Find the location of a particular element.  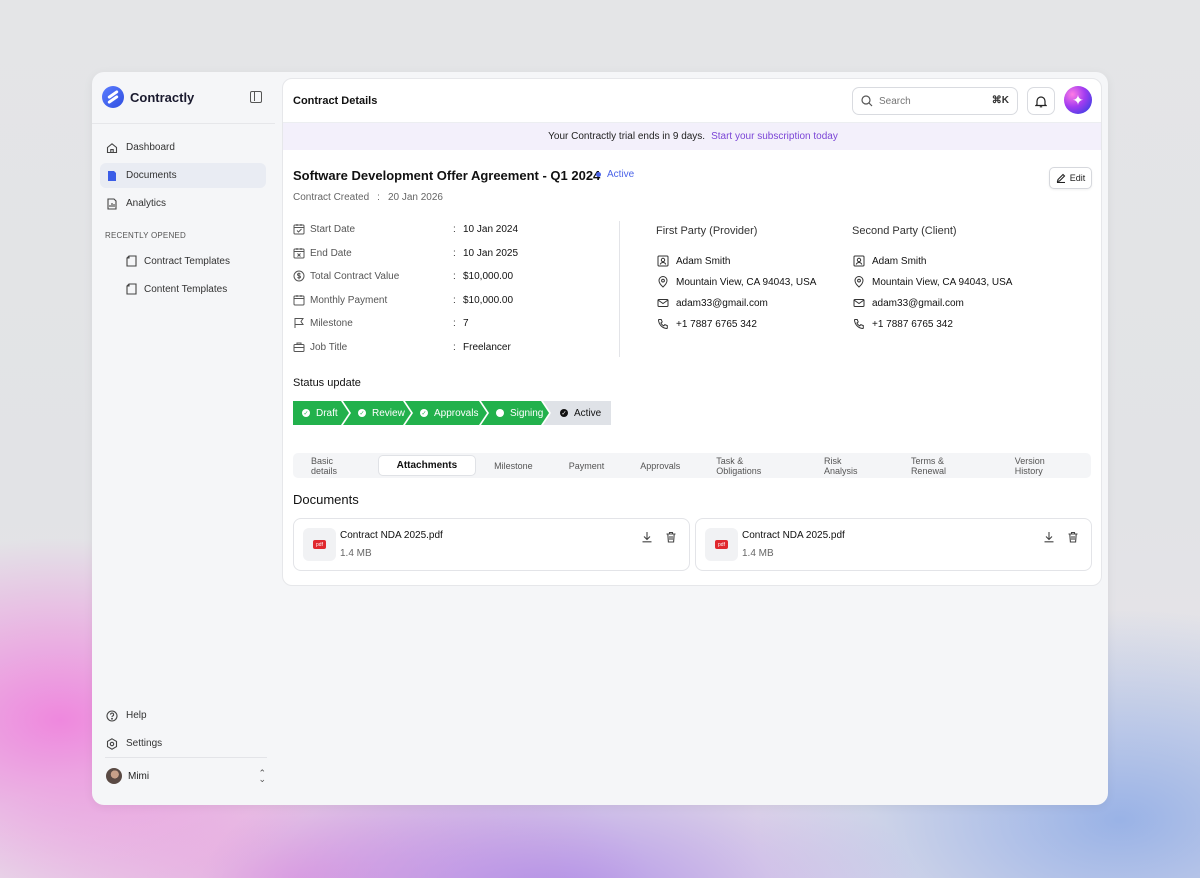

document-icon is located at coordinates (112, 175).